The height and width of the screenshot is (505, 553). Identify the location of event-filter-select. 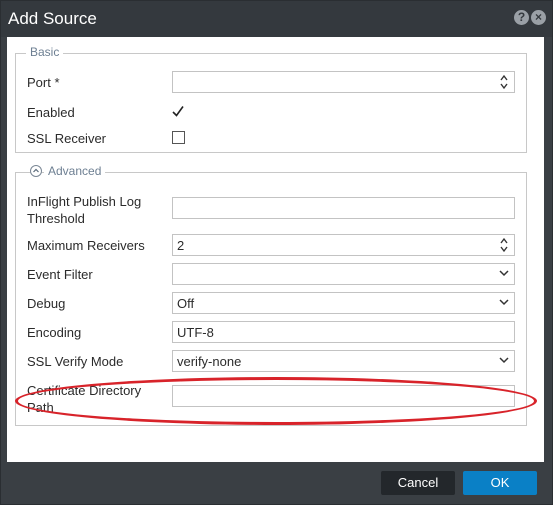
(343, 274).